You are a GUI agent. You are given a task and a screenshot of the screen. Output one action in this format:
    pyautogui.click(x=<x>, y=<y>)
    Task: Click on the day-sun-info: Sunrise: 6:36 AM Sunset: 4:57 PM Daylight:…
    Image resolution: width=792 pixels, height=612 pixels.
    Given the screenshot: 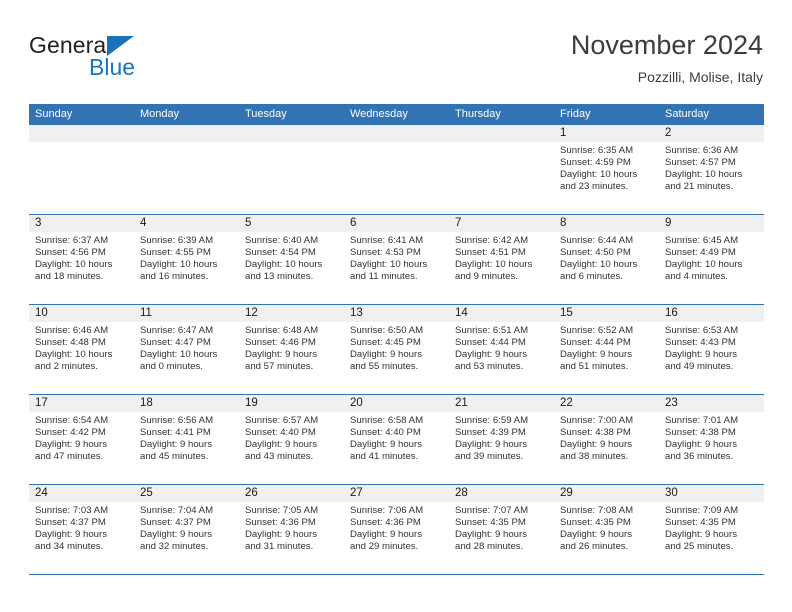 What is the action you would take?
    pyautogui.click(x=711, y=167)
    